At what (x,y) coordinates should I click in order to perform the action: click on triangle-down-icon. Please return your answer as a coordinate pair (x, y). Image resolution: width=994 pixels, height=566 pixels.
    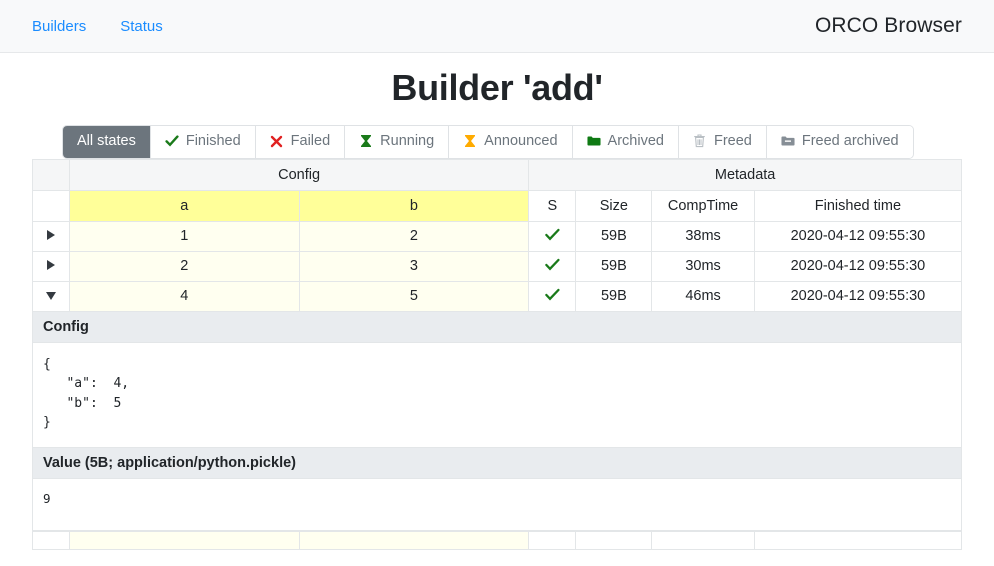
    Looking at the image, I should click on (50, 296).